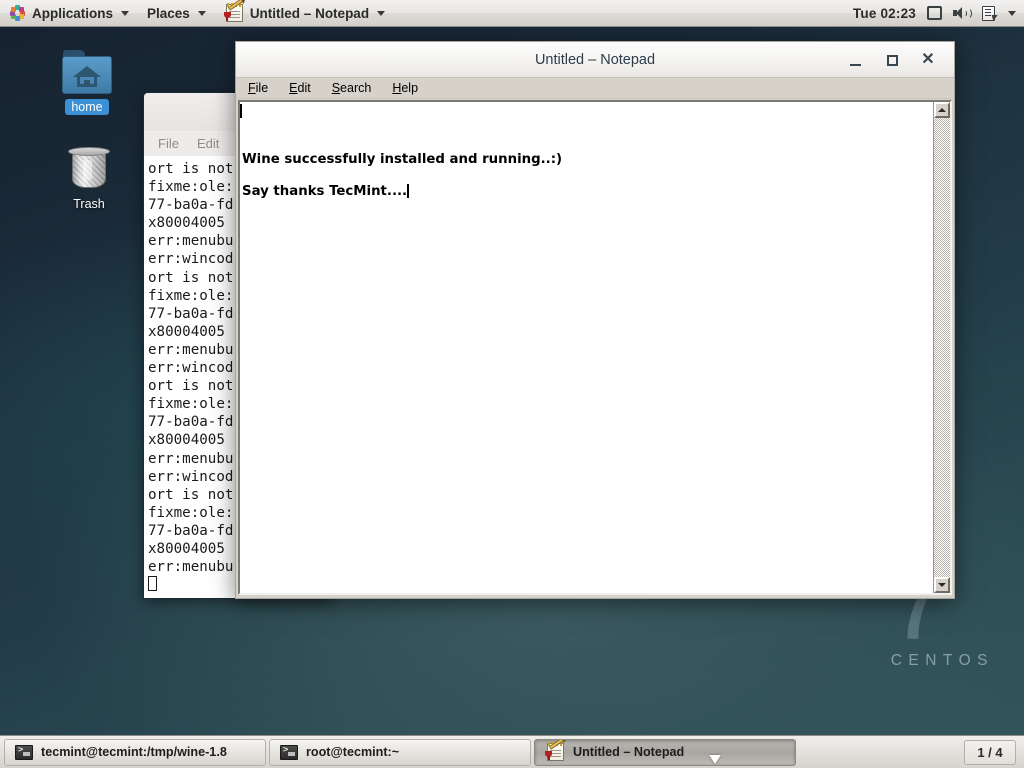 The width and height of the screenshot is (1024, 768). I want to click on menu-help-mnemonic: H, so click(397, 88).